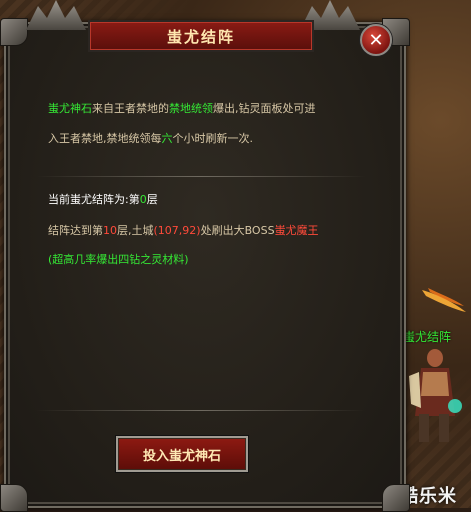  Describe the element at coordinates (150, 138) in the screenshot. I see `description-line-2: 入王者禁地,禁地统领每六个小时刷新一次.` at that location.